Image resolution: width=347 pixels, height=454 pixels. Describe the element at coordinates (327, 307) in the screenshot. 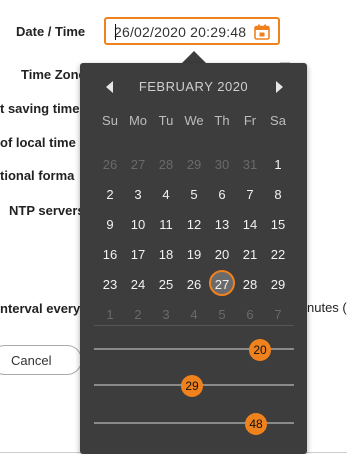

I see `minutes-unit-label: nutes (` at that location.